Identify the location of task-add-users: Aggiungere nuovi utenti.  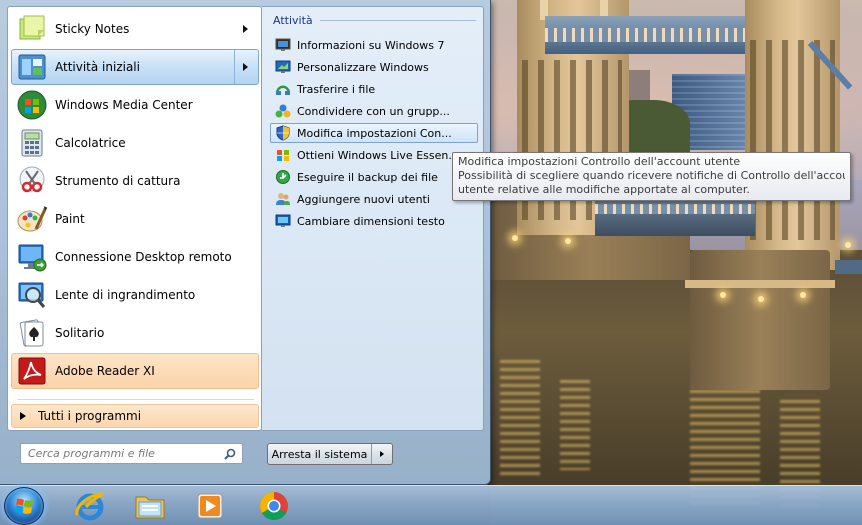
(374, 199).